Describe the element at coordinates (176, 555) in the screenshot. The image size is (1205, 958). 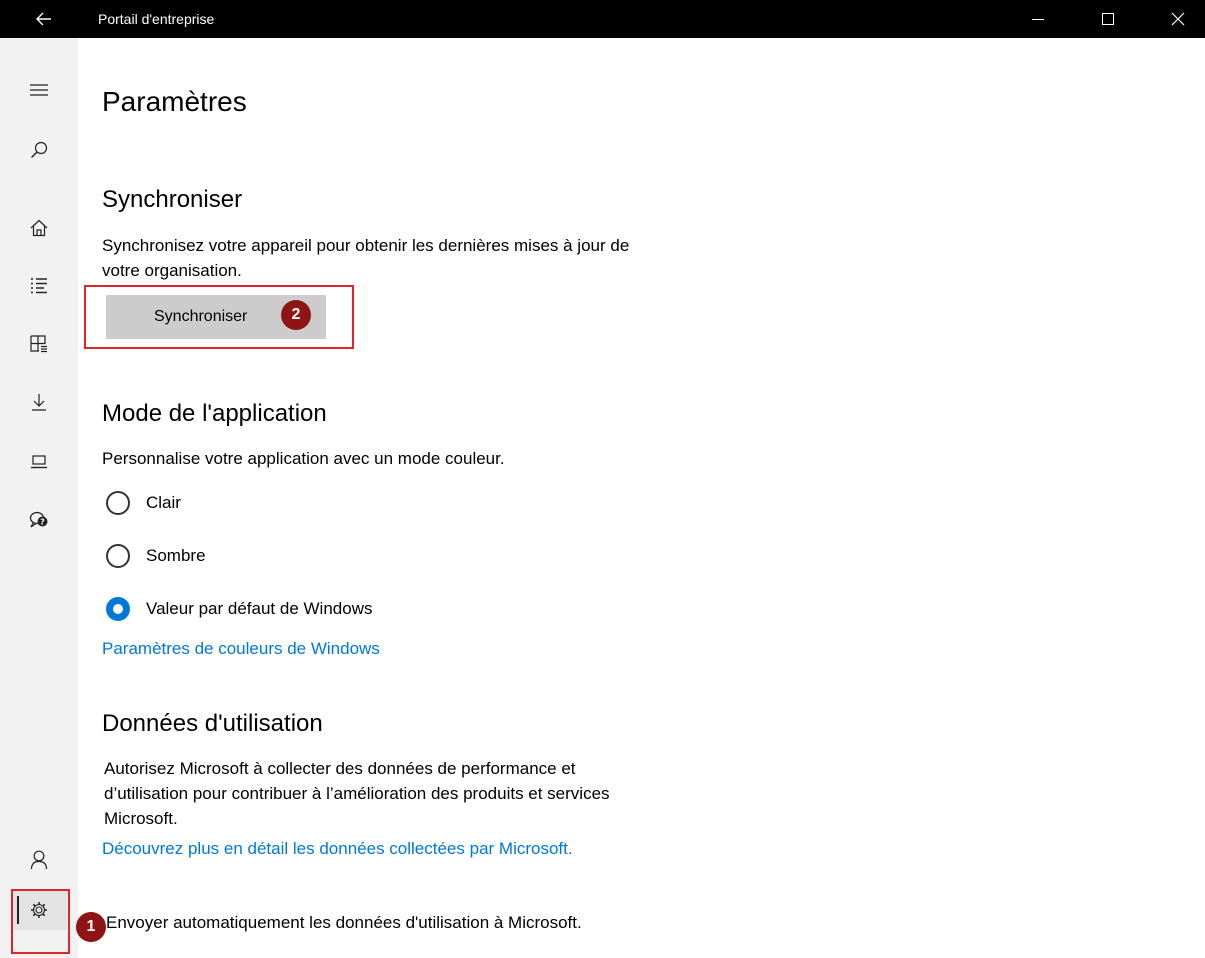
I see `radio-label: Sombre` at that location.